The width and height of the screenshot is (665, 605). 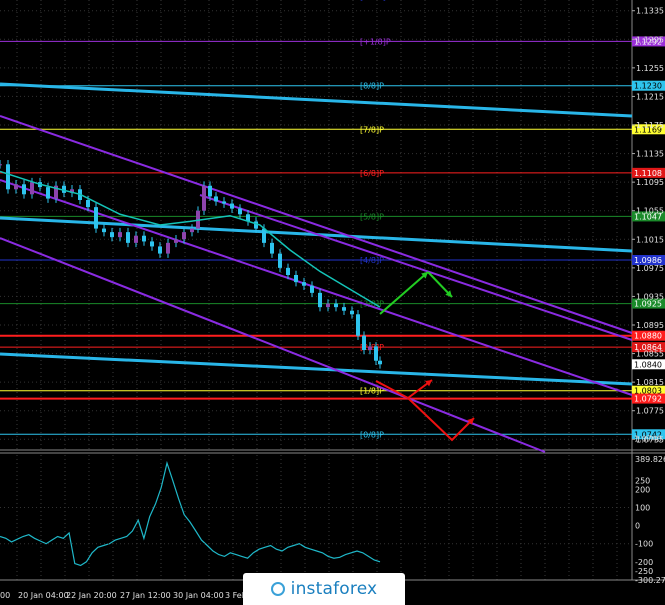 I want to click on level-label: [4/8]P, so click(x=372, y=260).